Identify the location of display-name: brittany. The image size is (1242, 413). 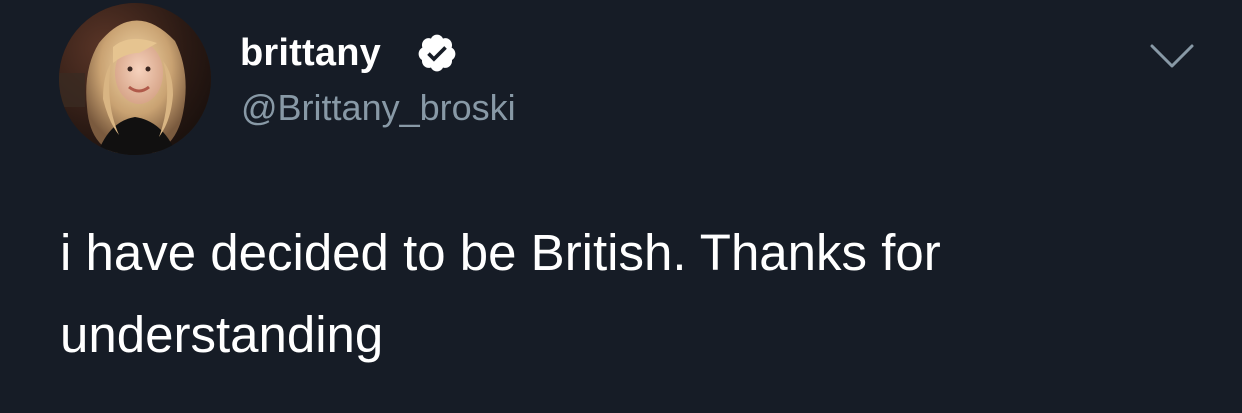
(310, 53).